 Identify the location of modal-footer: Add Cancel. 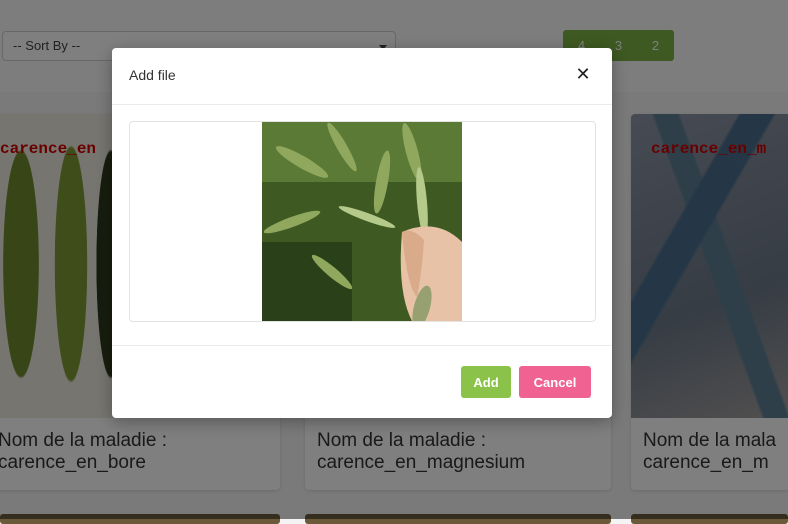
(362, 382).